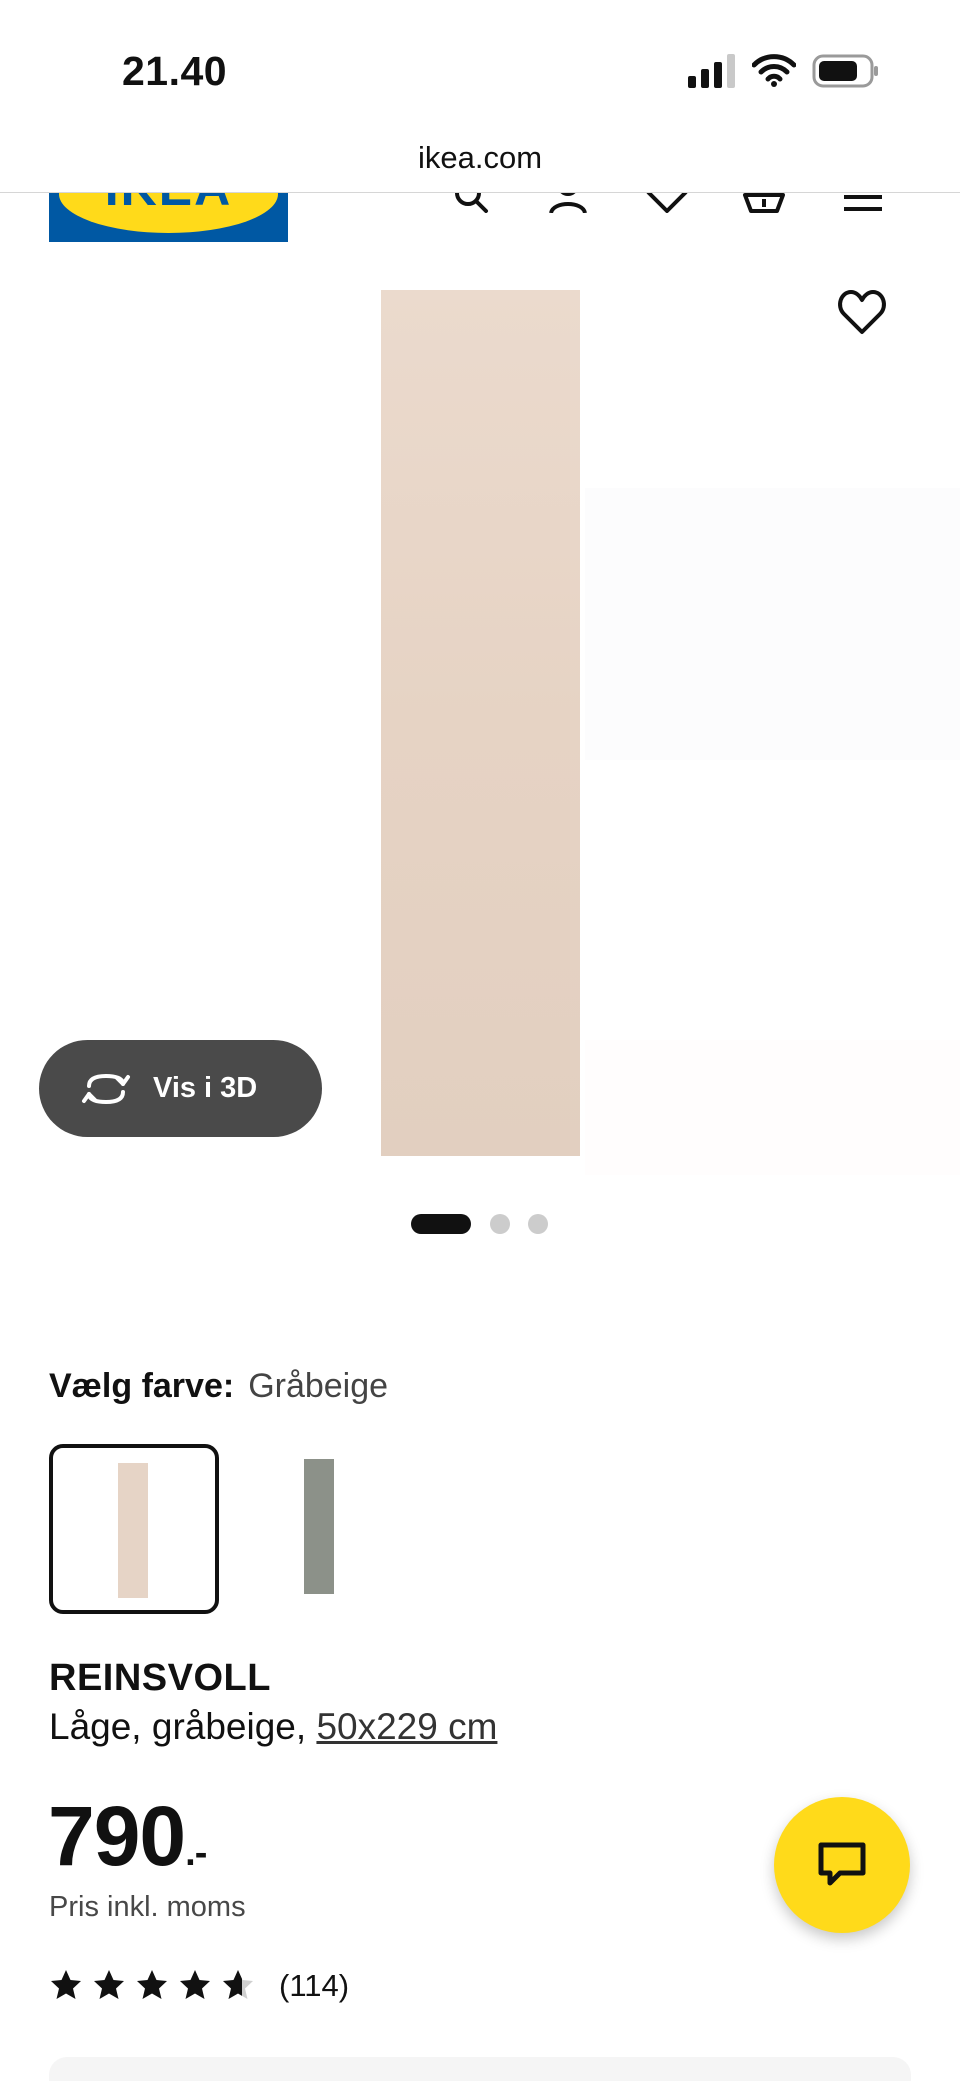 This screenshot has width=960, height=2081. I want to click on price-note: Pris inkl. moms, so click(147, 1907).